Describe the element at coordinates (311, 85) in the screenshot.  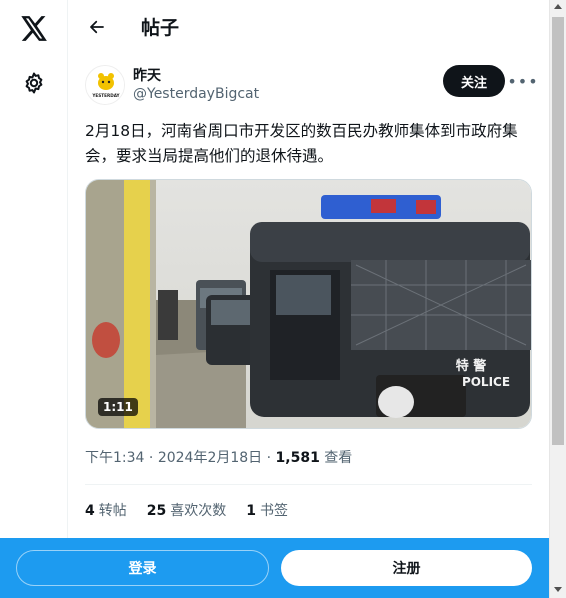
I see `author-row: YESTERDAY 昨天 @YesterdayBigcat 关注 •••` at that location.